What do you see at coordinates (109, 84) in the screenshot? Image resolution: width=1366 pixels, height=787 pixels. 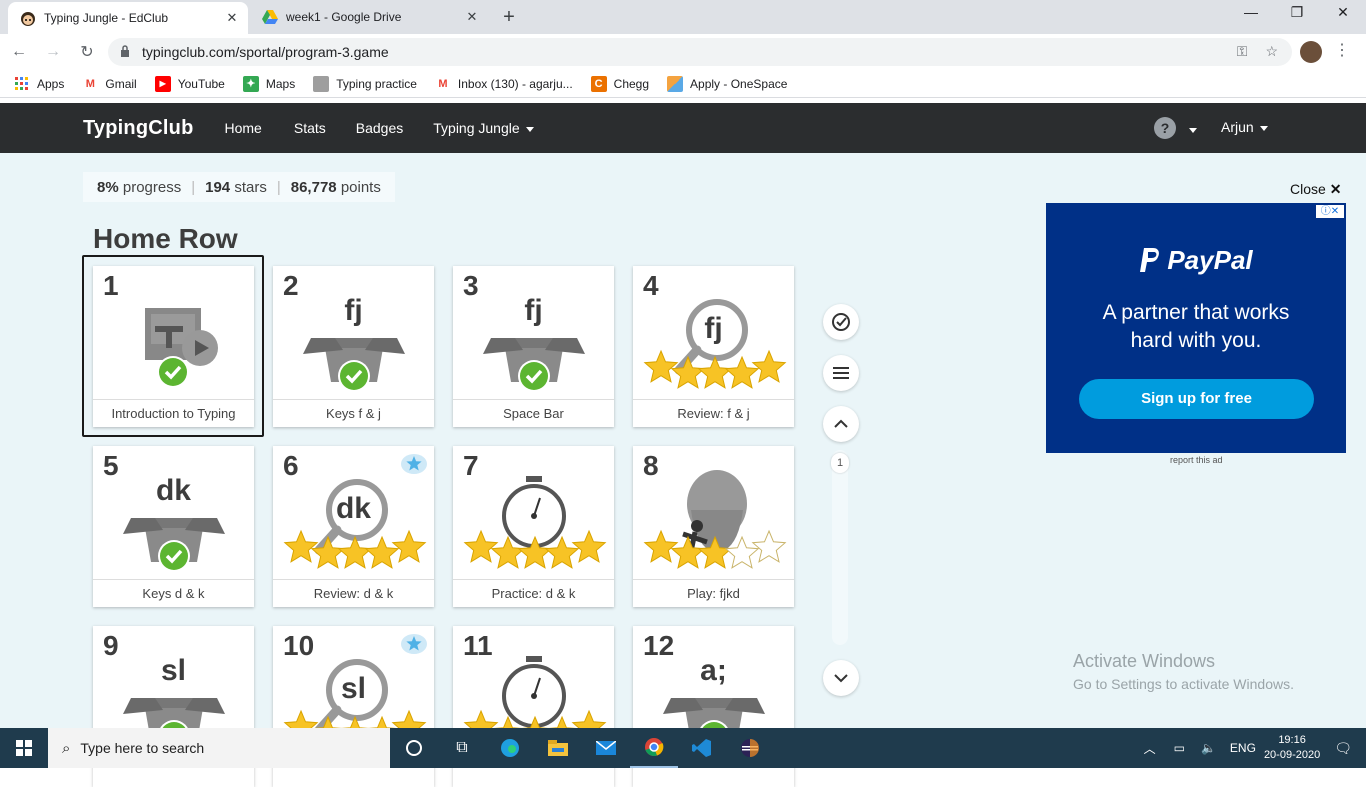 I see `bookmark-gmail: M Gmail` at bounding box center [109, 84].